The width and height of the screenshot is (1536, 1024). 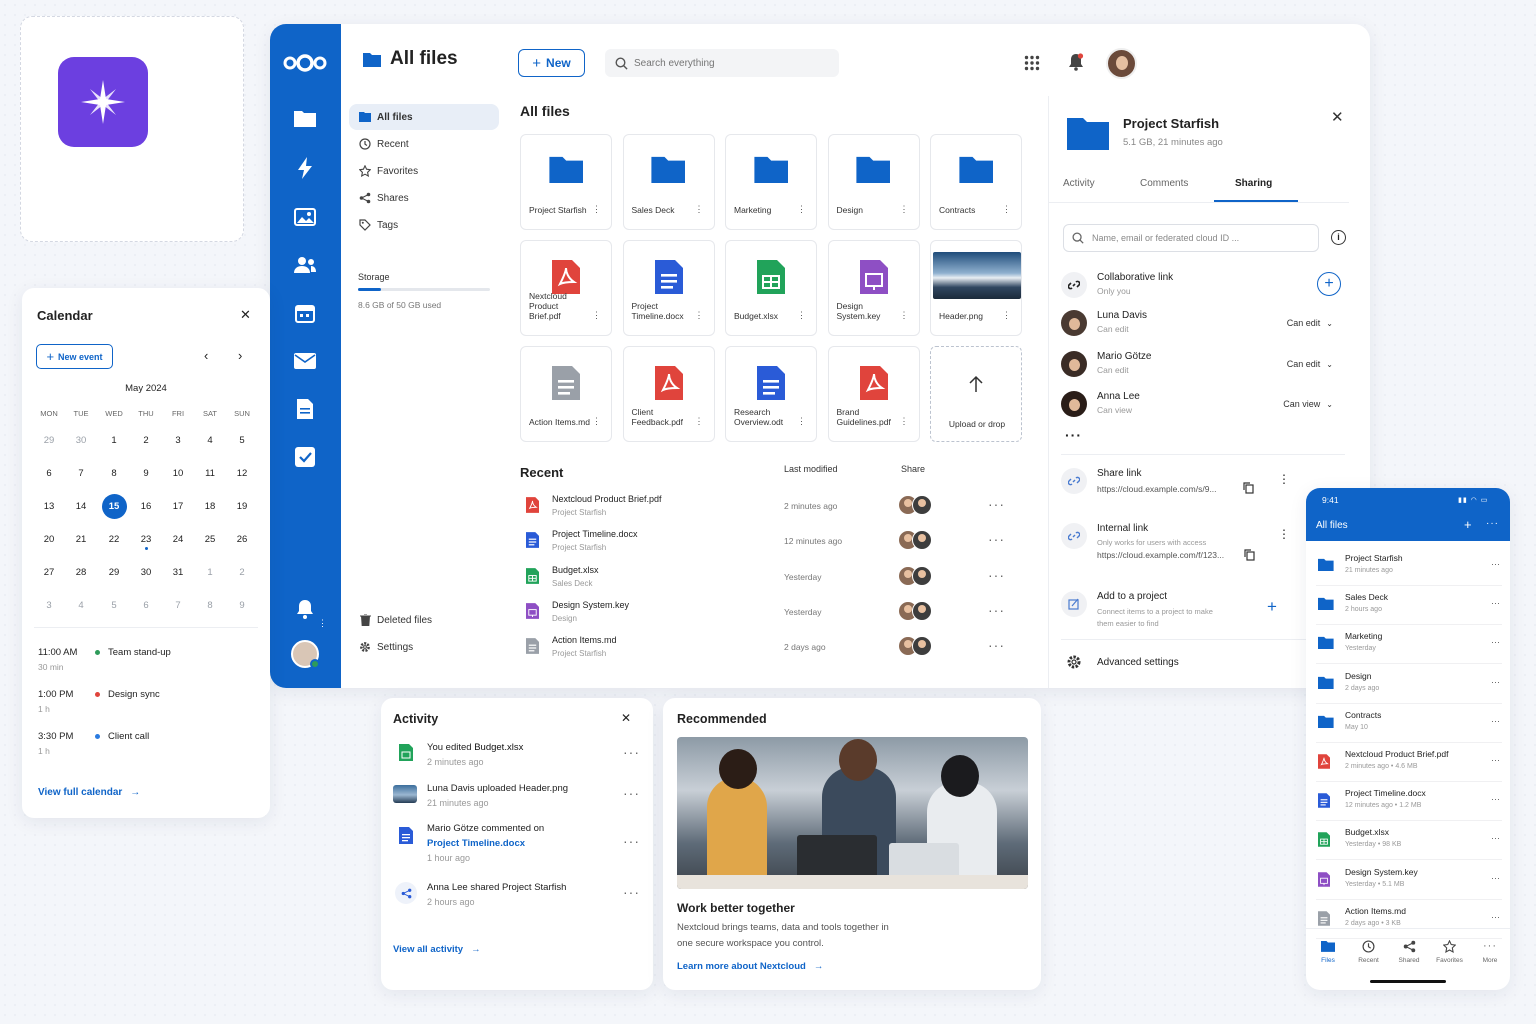 What do you see at coordinates (305, 118) in the screenshot?
I see `files-app-icon` at bounding box center [305, 118].